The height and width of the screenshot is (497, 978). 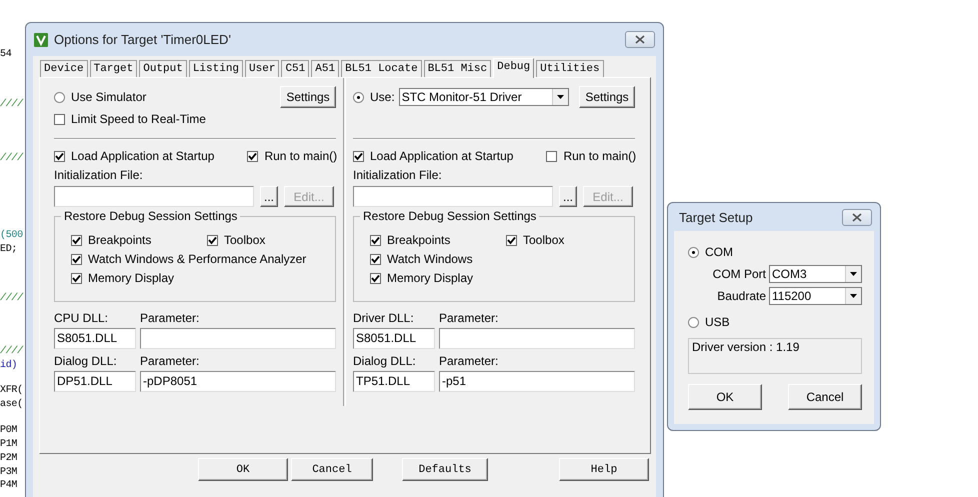 I want to click on field-label: COM Port, so click(x=739, y=274).